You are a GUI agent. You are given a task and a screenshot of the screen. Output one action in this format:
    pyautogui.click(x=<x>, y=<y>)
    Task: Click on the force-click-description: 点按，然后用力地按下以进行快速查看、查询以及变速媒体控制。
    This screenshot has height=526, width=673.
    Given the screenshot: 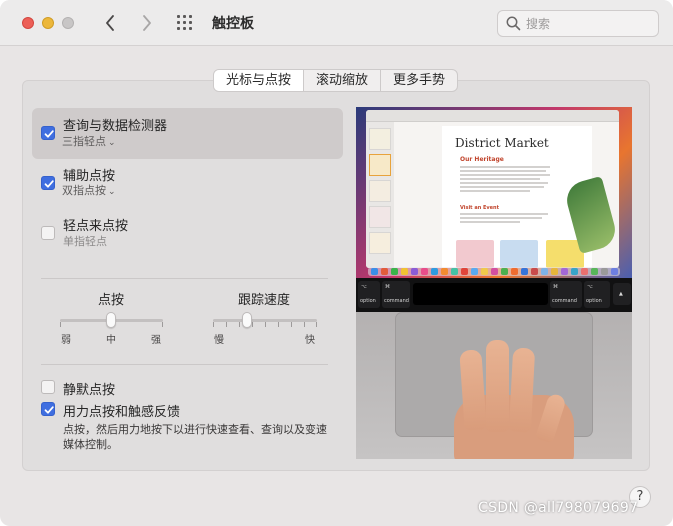 What is the action you would take?
    pyautogui.click(x=195, y=437)
    